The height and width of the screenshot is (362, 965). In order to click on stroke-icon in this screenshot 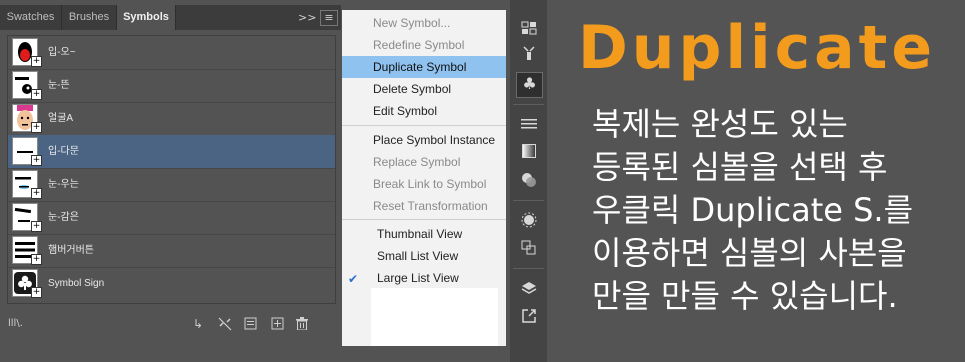, I will do `click(528, 124)`.